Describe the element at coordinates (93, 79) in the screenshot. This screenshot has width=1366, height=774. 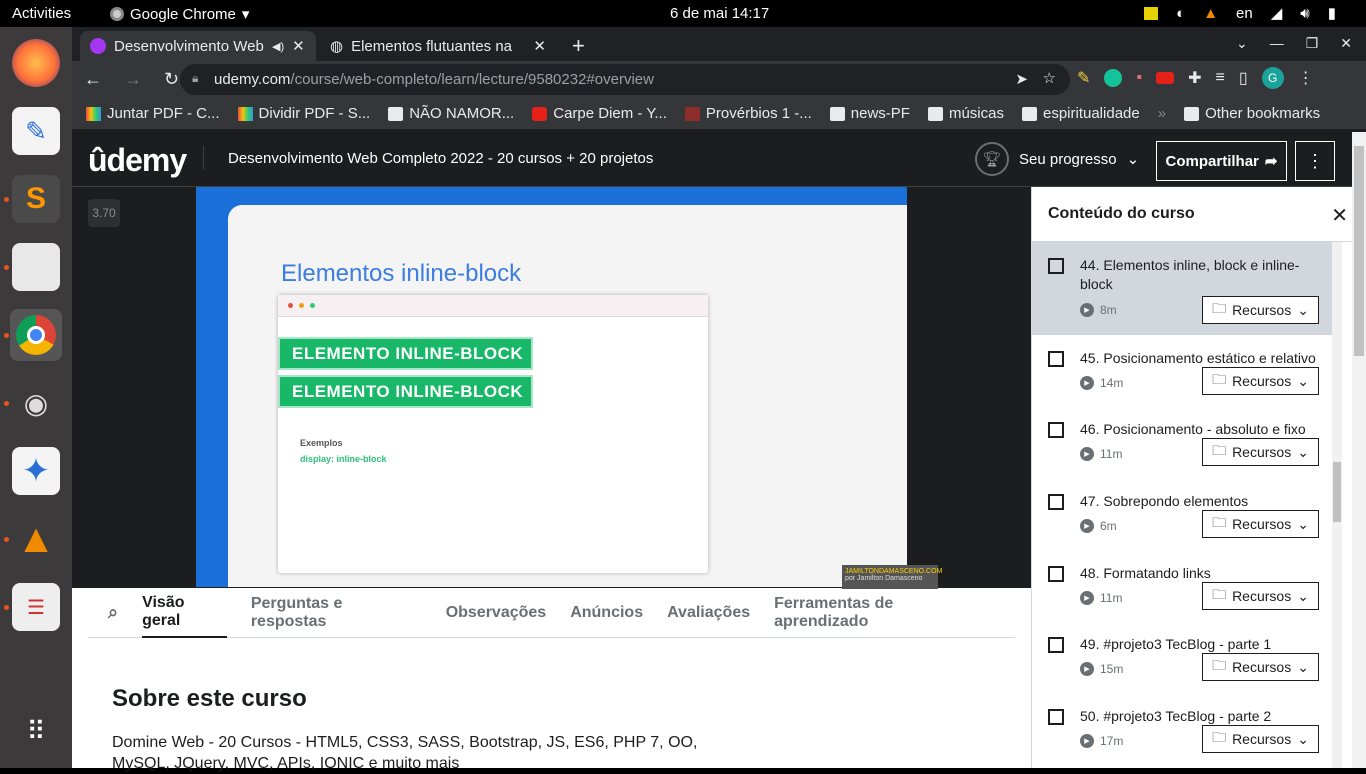
I see `back-icon: ←` at that location.